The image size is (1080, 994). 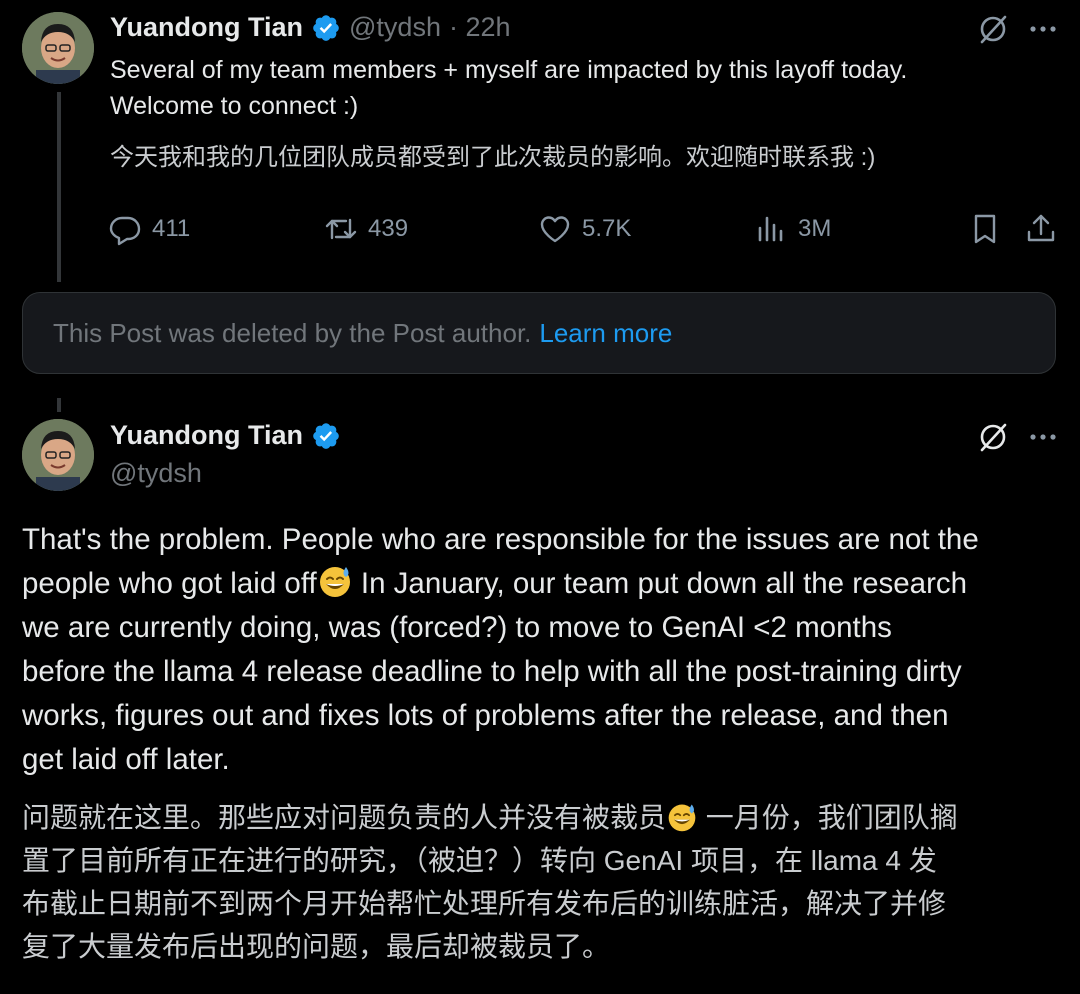 What do you see at coordinates (341, 229) in the screenshot?
I see `repost-icon` at bounding box center [341, 229].